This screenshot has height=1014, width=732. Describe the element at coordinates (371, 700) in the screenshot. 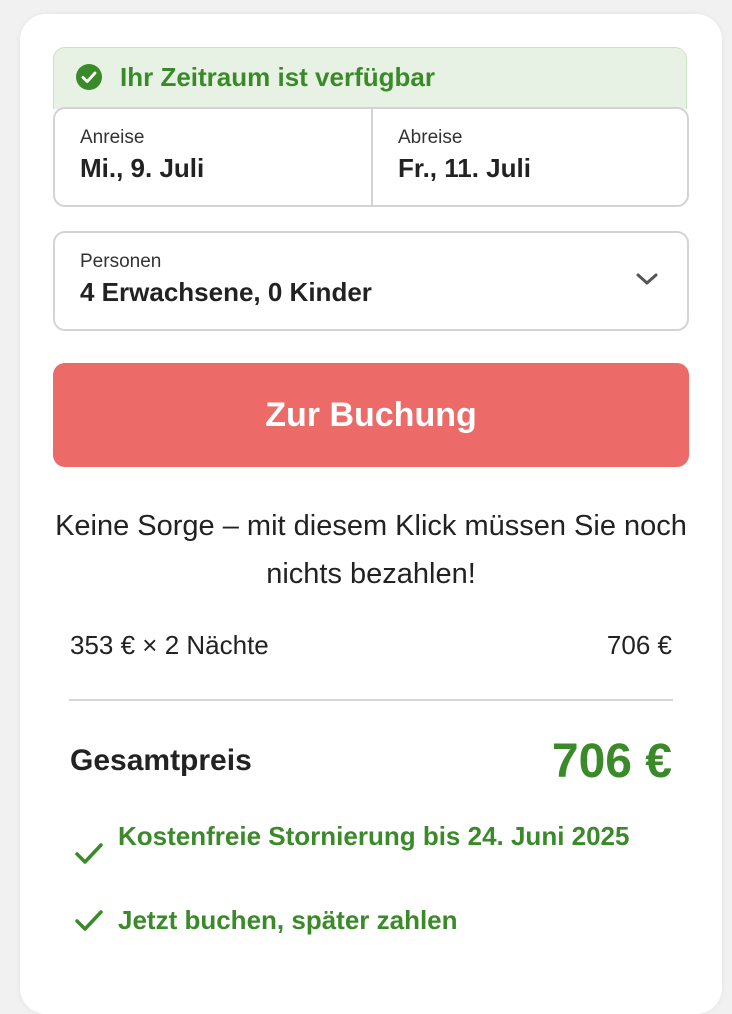

I see `divider` at that location.